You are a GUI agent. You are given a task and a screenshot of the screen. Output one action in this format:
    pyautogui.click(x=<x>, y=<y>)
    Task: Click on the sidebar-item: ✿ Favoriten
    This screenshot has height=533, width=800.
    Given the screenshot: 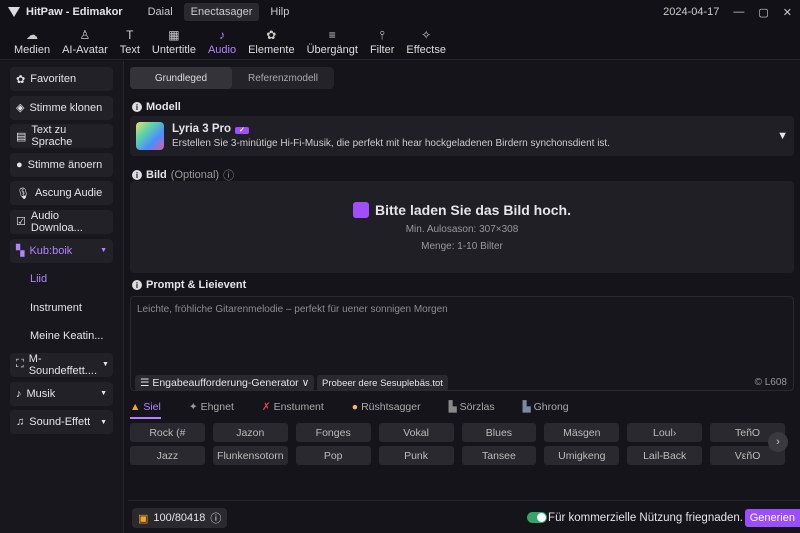 What is the action you would take?
    pyautogui.click(x=61, y=79)
    